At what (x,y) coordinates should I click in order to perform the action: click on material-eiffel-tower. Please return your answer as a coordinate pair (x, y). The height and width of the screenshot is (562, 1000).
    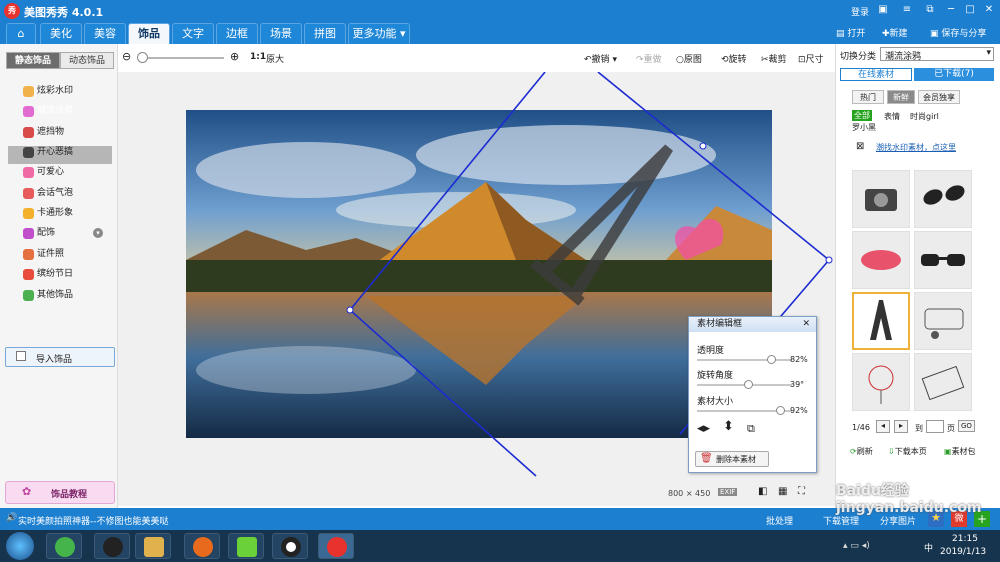
    Looking at the image, I should click on (881, 321).